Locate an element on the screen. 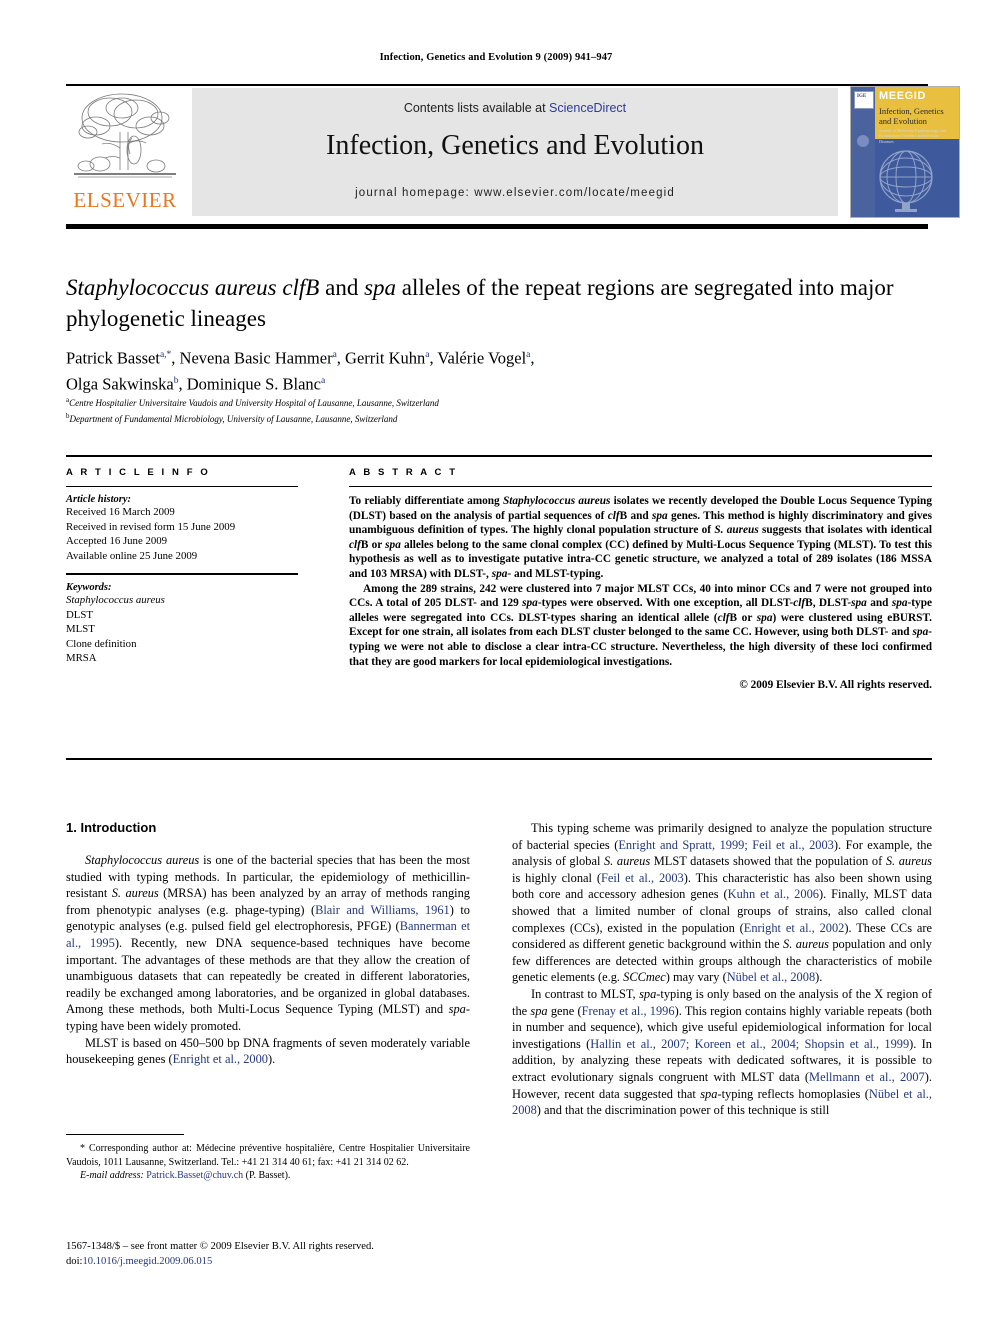  footnote-divider is located at coordinates (125, 1134).